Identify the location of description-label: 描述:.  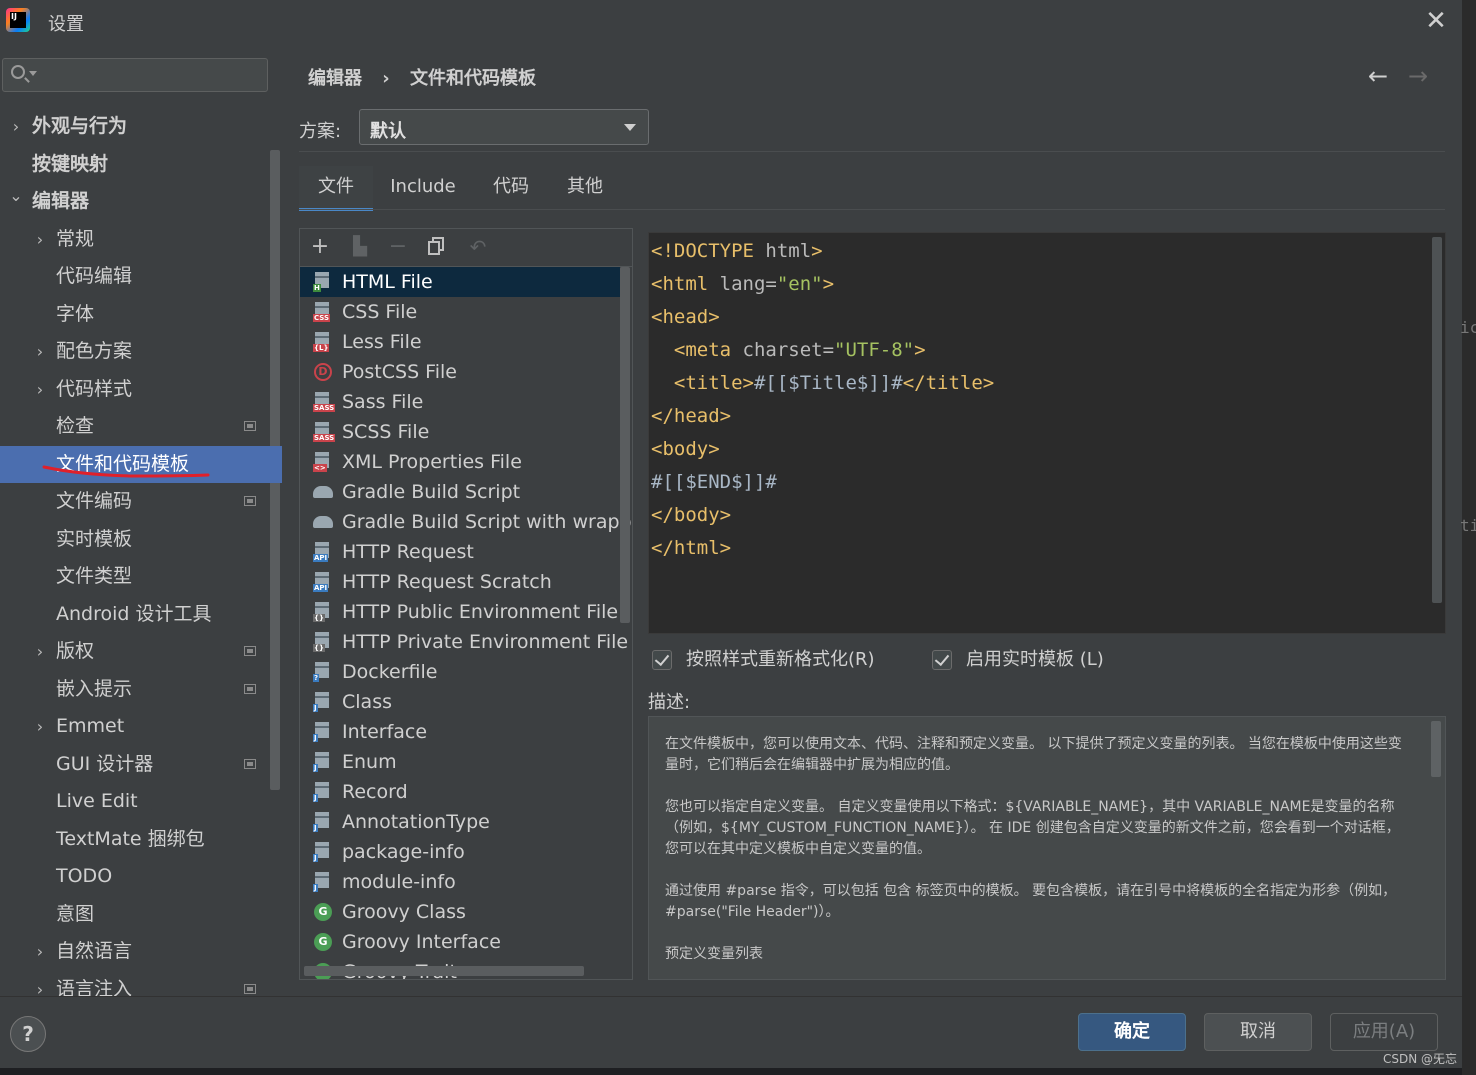
(669, 702).